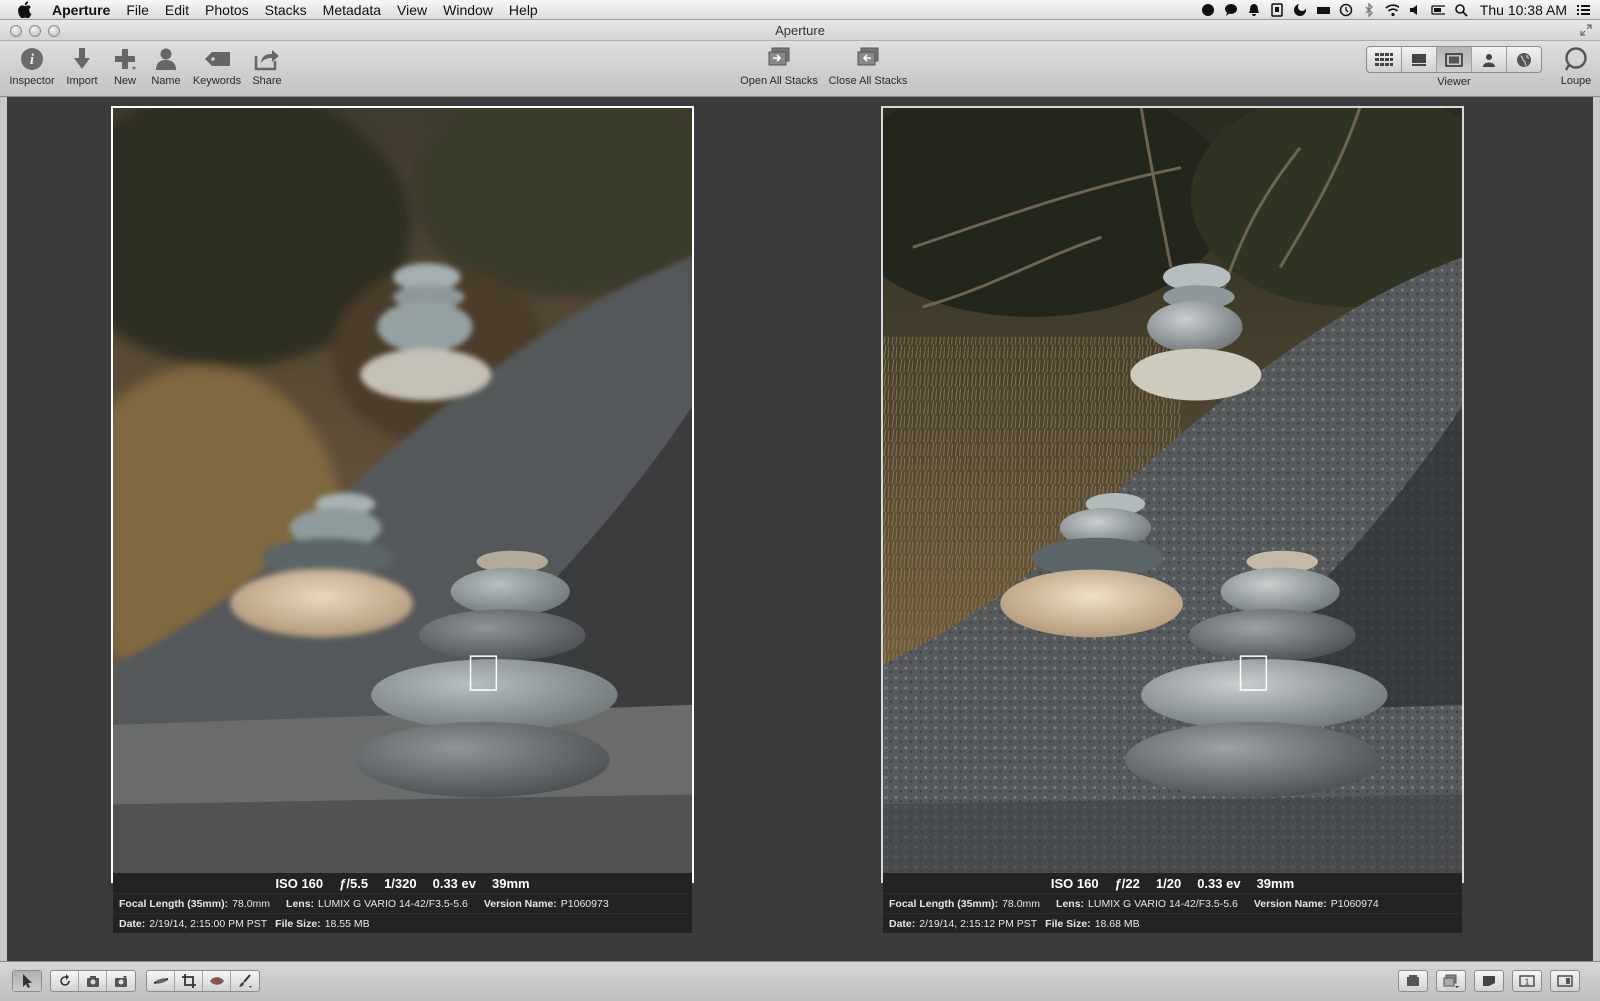  I want to click on open-all-stacks-button: Open All Stacks, so click(779, 66).